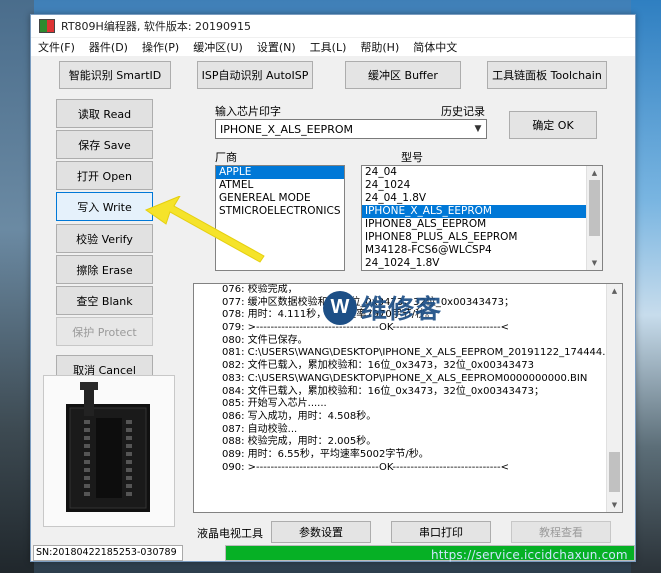 This screenshot has width=661, height=573. Describe the element at coordinates (248, 111) in the screenshot. I see `chip-input-label: 输入芯片印字` at that location.